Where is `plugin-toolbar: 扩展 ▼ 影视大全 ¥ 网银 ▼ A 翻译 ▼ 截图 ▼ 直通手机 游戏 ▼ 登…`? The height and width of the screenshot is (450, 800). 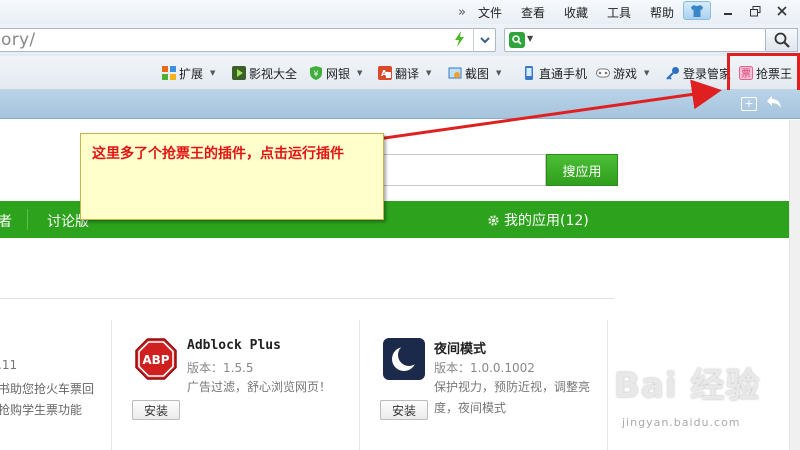
plugin-toolbar: 扩展 ▼ 影视大全 ¥ 网银 ▼ A 翻译 ▼ 截图 ▼ 直通手机 游戏 ▼ 登… is located at coordinates (400, 73).